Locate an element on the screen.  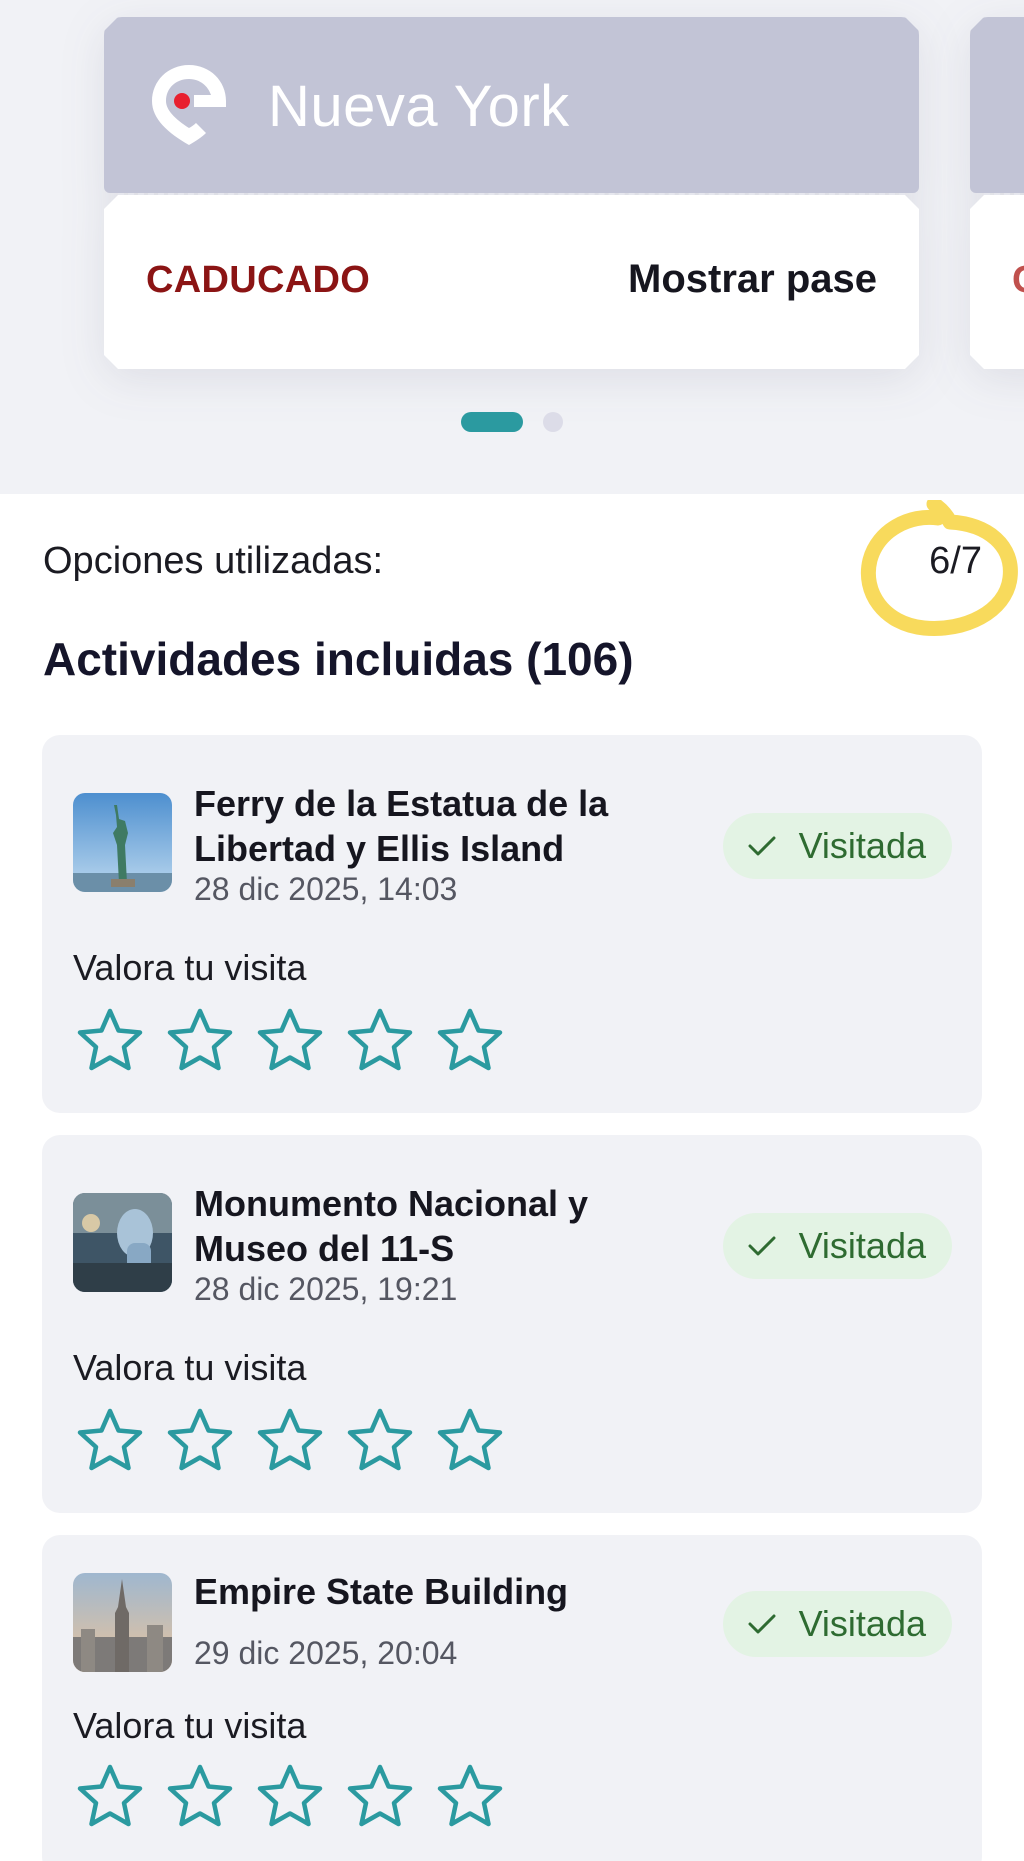
show-pass-button: Mostrar pase is located at coordinates (752, 279).